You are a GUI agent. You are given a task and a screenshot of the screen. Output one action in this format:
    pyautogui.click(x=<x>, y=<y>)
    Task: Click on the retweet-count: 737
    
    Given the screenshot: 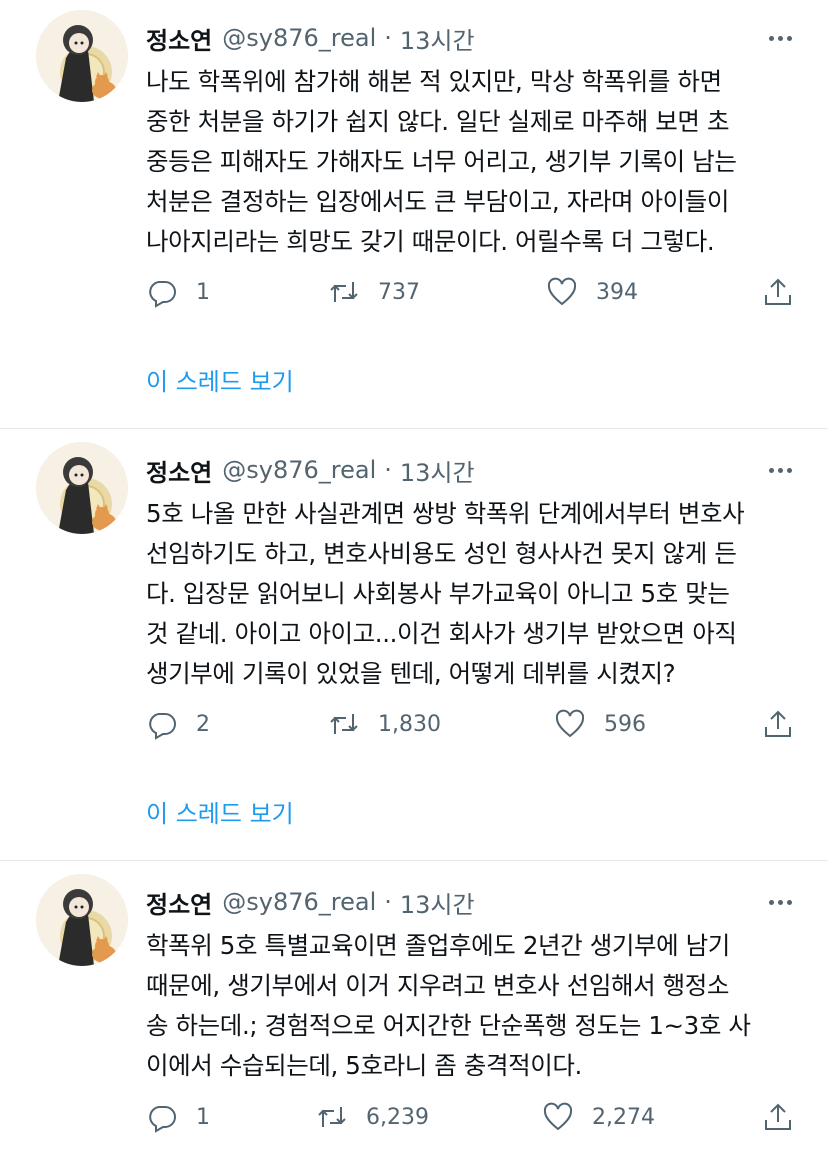 What is the action you would take?
    pyautogui.click(x=399, y=292)
    